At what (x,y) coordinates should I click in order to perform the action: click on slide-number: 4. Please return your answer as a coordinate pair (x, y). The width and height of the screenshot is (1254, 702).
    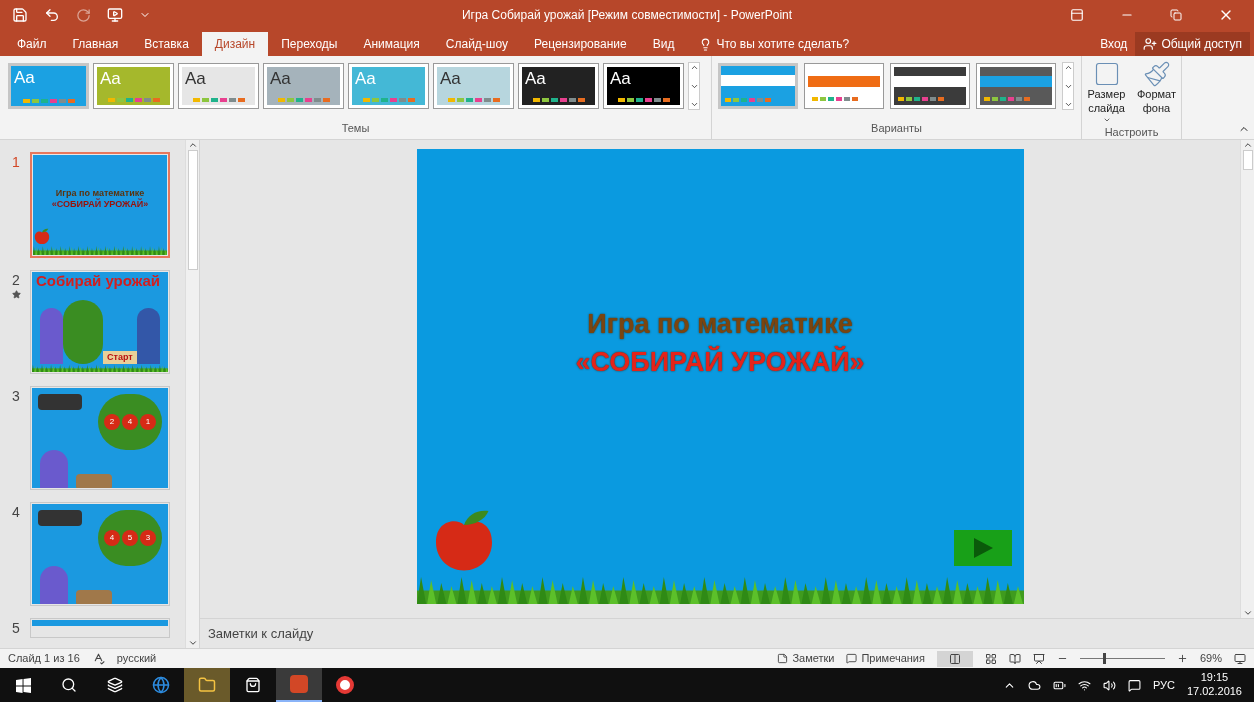
    Looking at the image, I should click on (16, 512).